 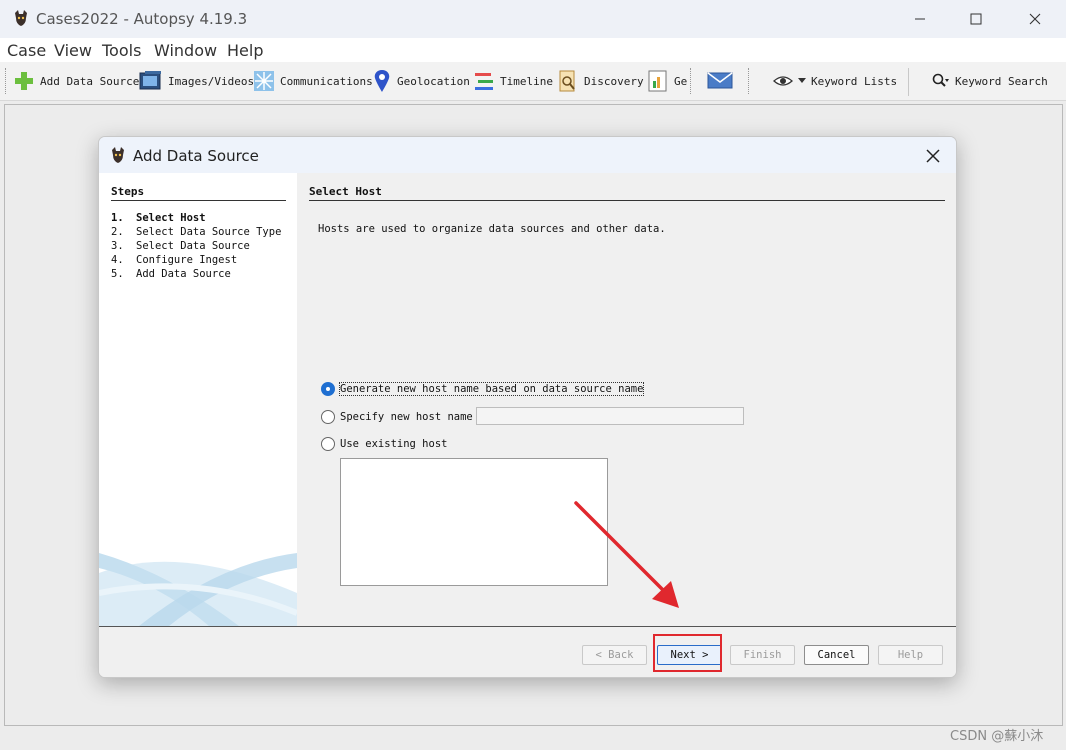 I want to click on add-plus-icon, so click(x=24, y=81).